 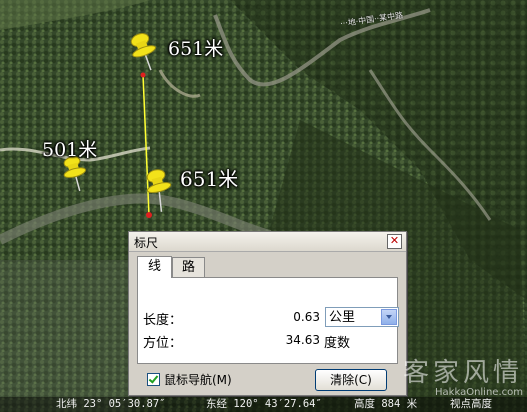 I want to click on ruler-title: 标尺, so click(x=146, y=243).